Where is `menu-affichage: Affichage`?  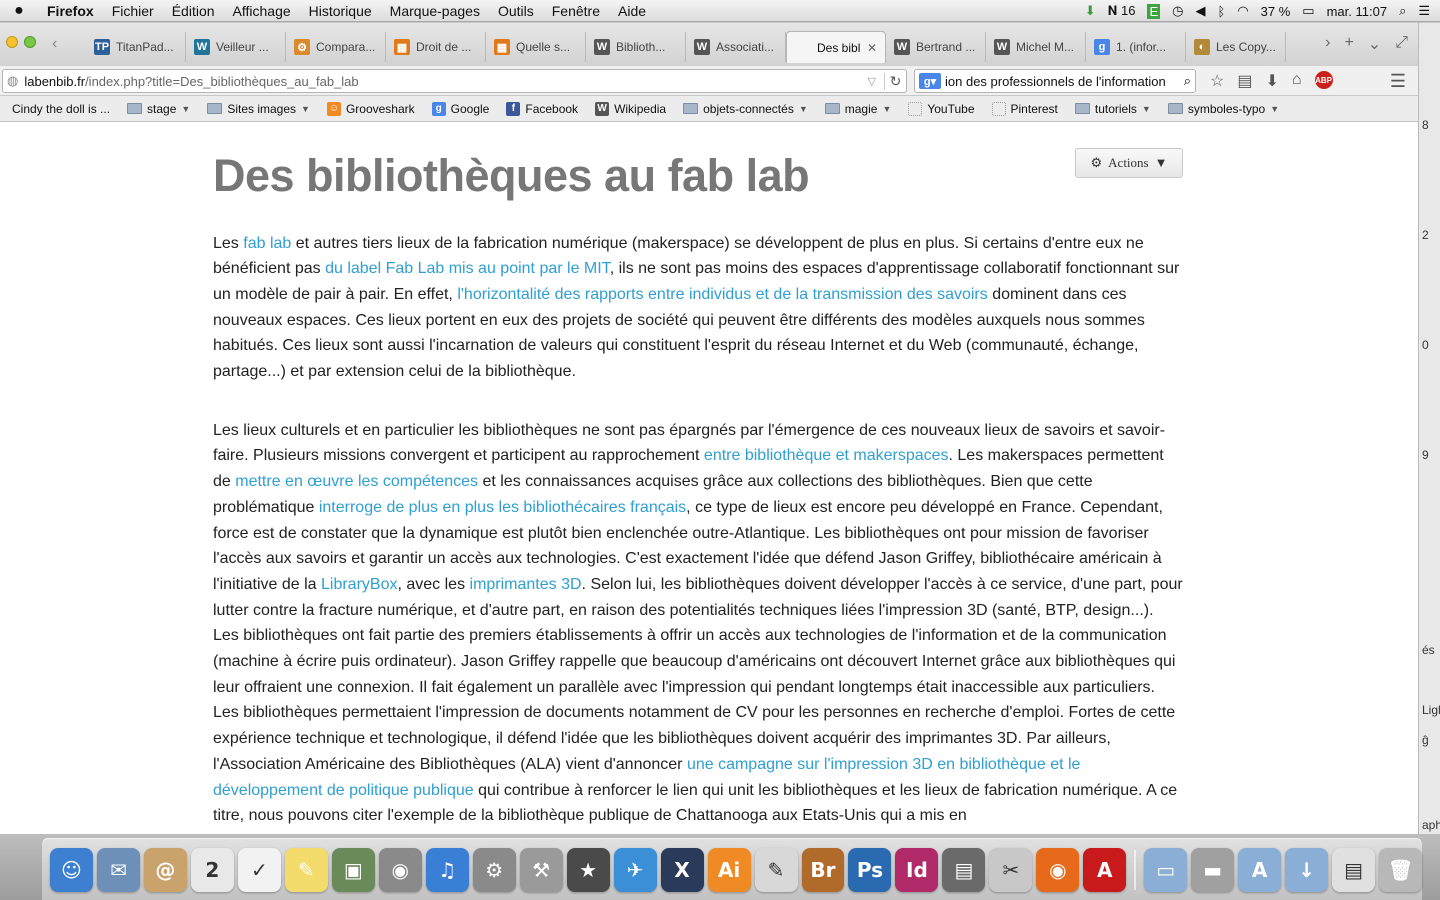
menu-affichage: Affichage is located at coordinates (262, 11).